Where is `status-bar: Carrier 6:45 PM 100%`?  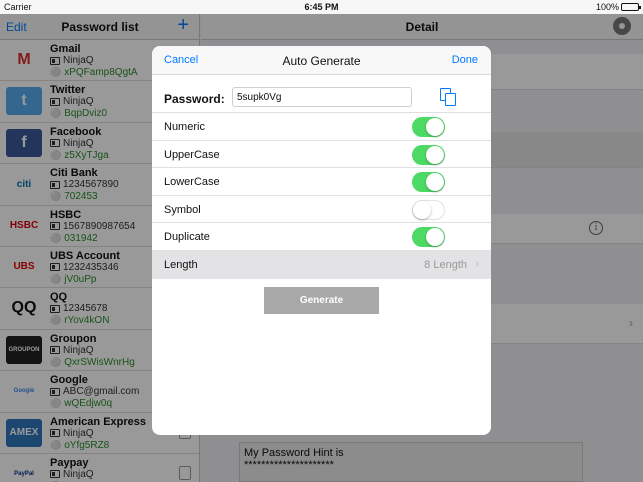 status-bar: Carrier 6:45 PM 100% is located at coordinates (321, 7).